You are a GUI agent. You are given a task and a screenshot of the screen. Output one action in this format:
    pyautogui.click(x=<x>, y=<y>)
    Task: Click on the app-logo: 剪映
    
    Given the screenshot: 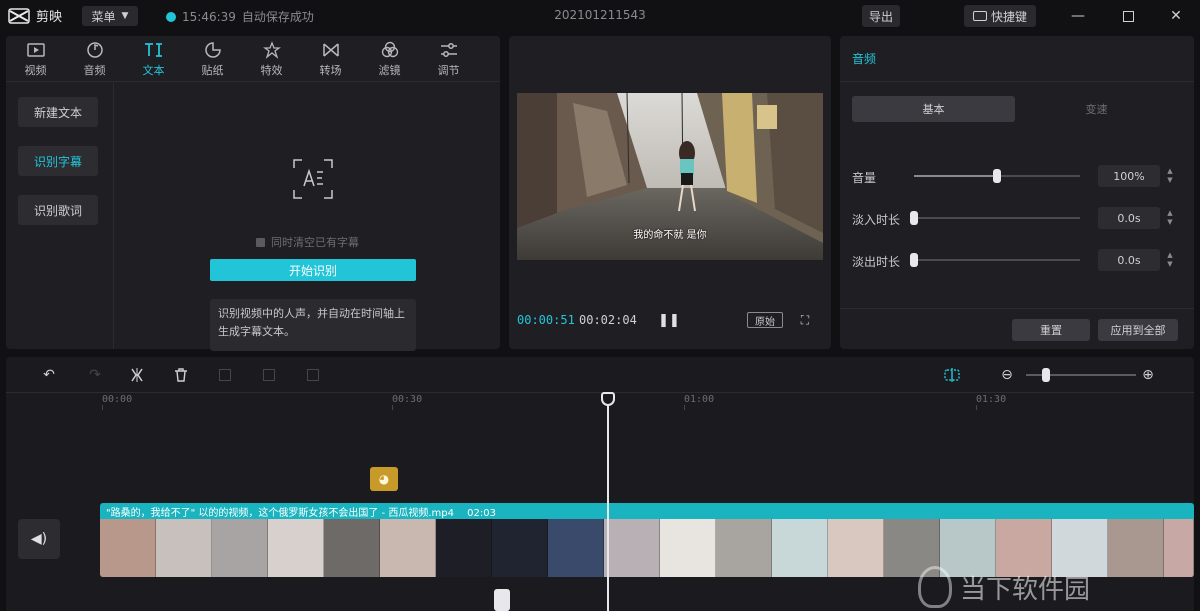 What is the action you would take?
    pyautogui.click(x=35, y=15)
    